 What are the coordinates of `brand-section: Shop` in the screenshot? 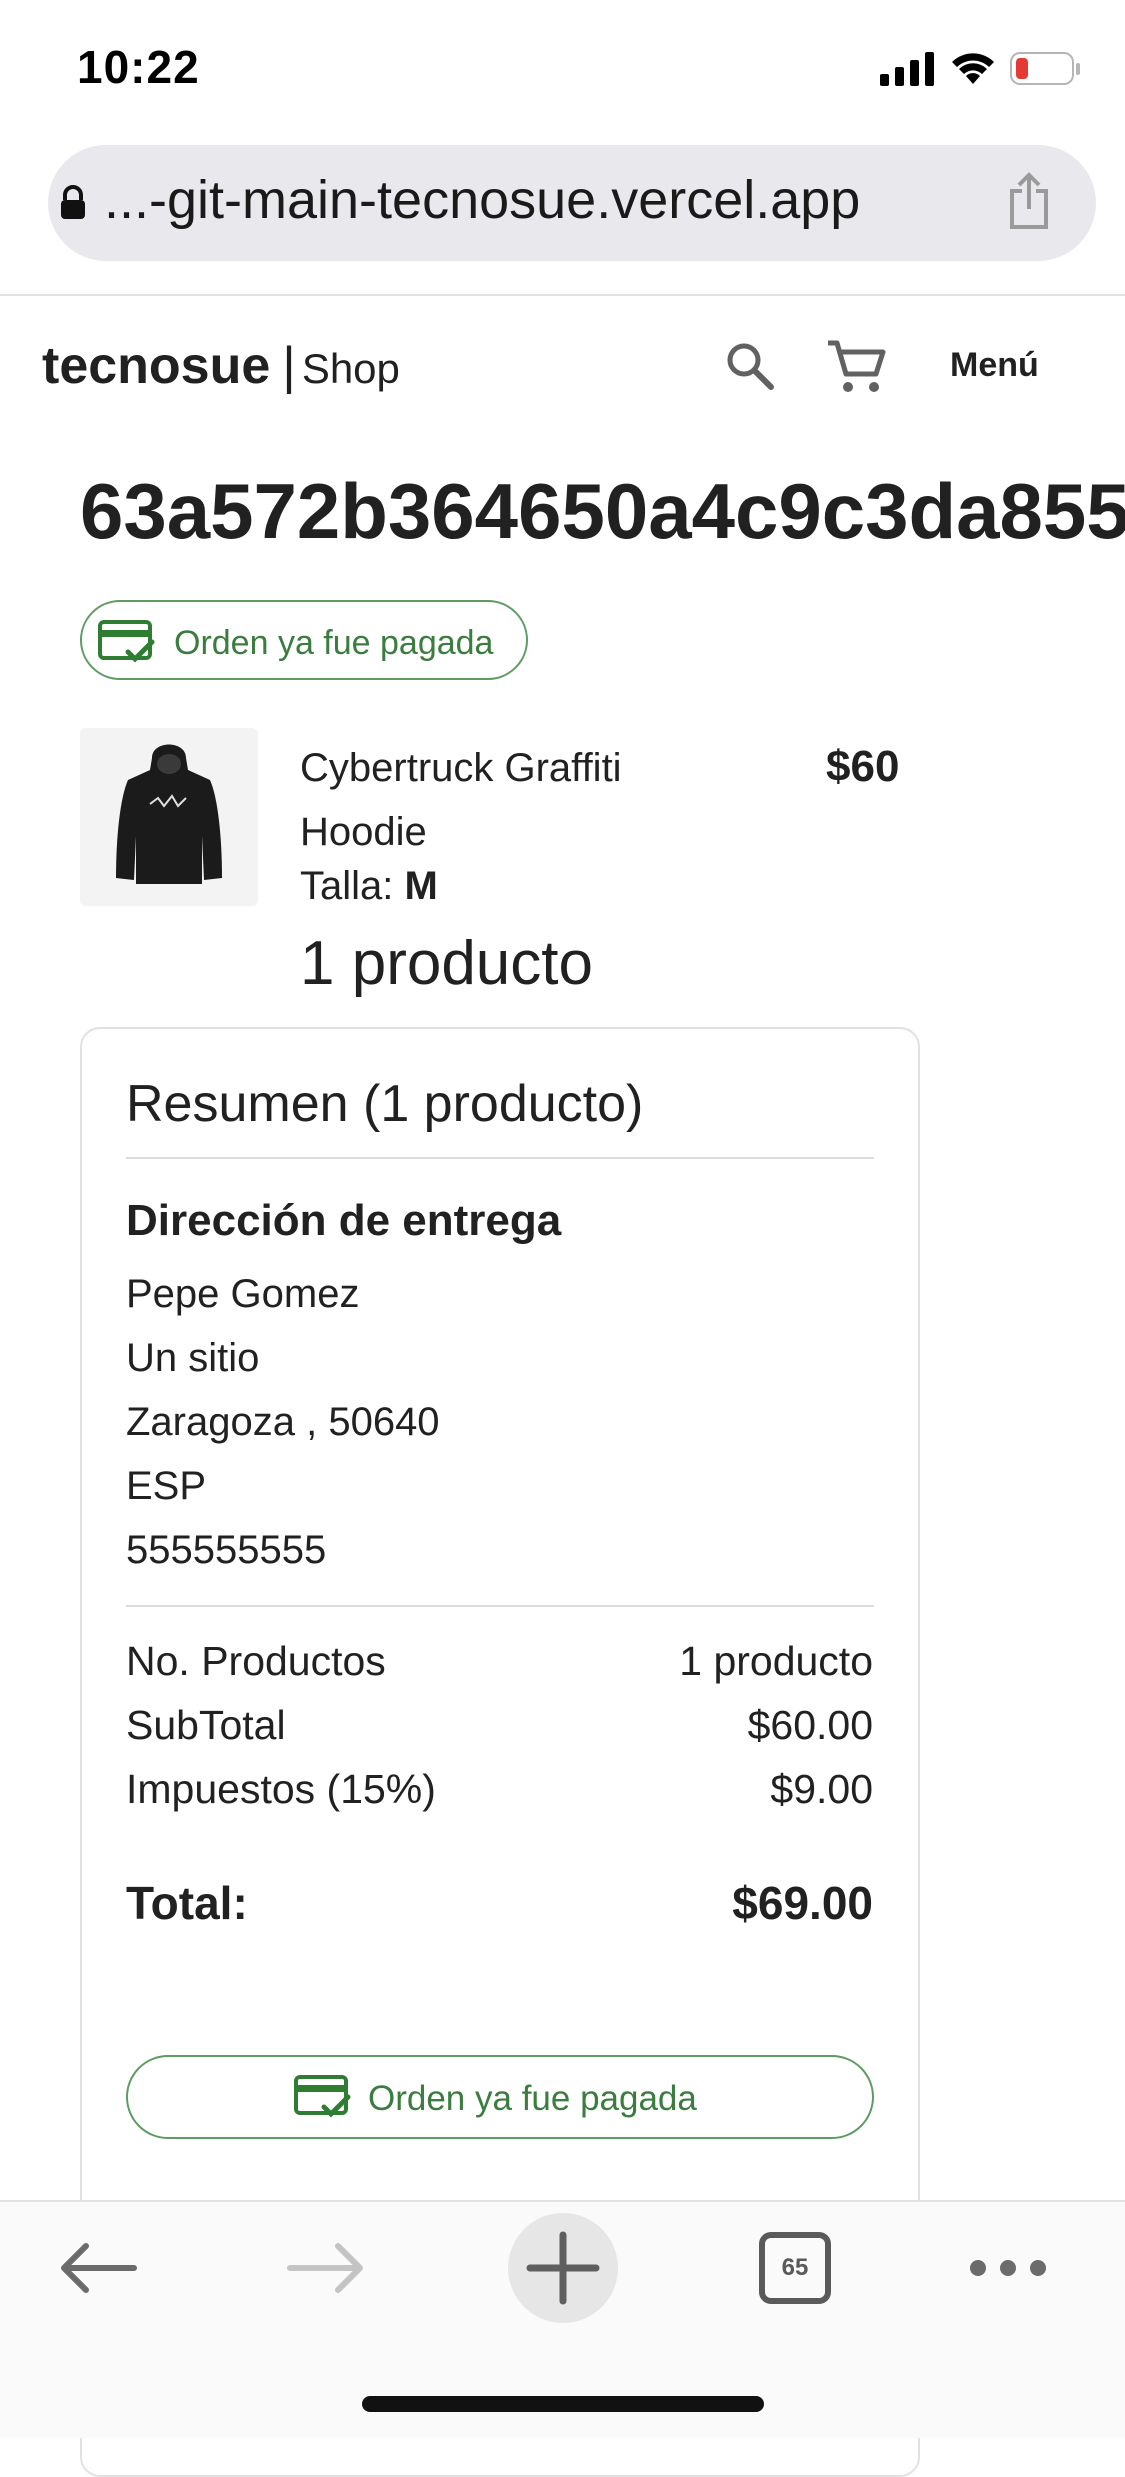 It's located at (350, 368).